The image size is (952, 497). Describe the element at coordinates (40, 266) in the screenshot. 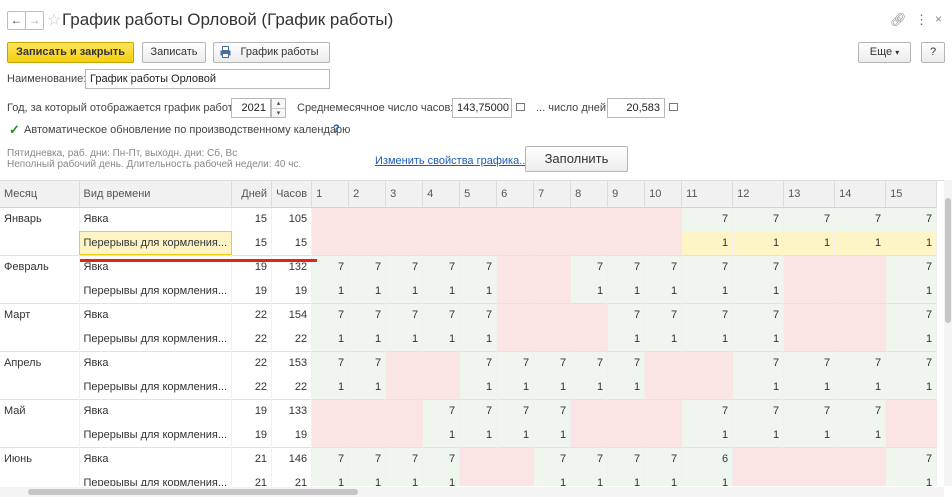

I see `month-cell: Февраль` at that location.